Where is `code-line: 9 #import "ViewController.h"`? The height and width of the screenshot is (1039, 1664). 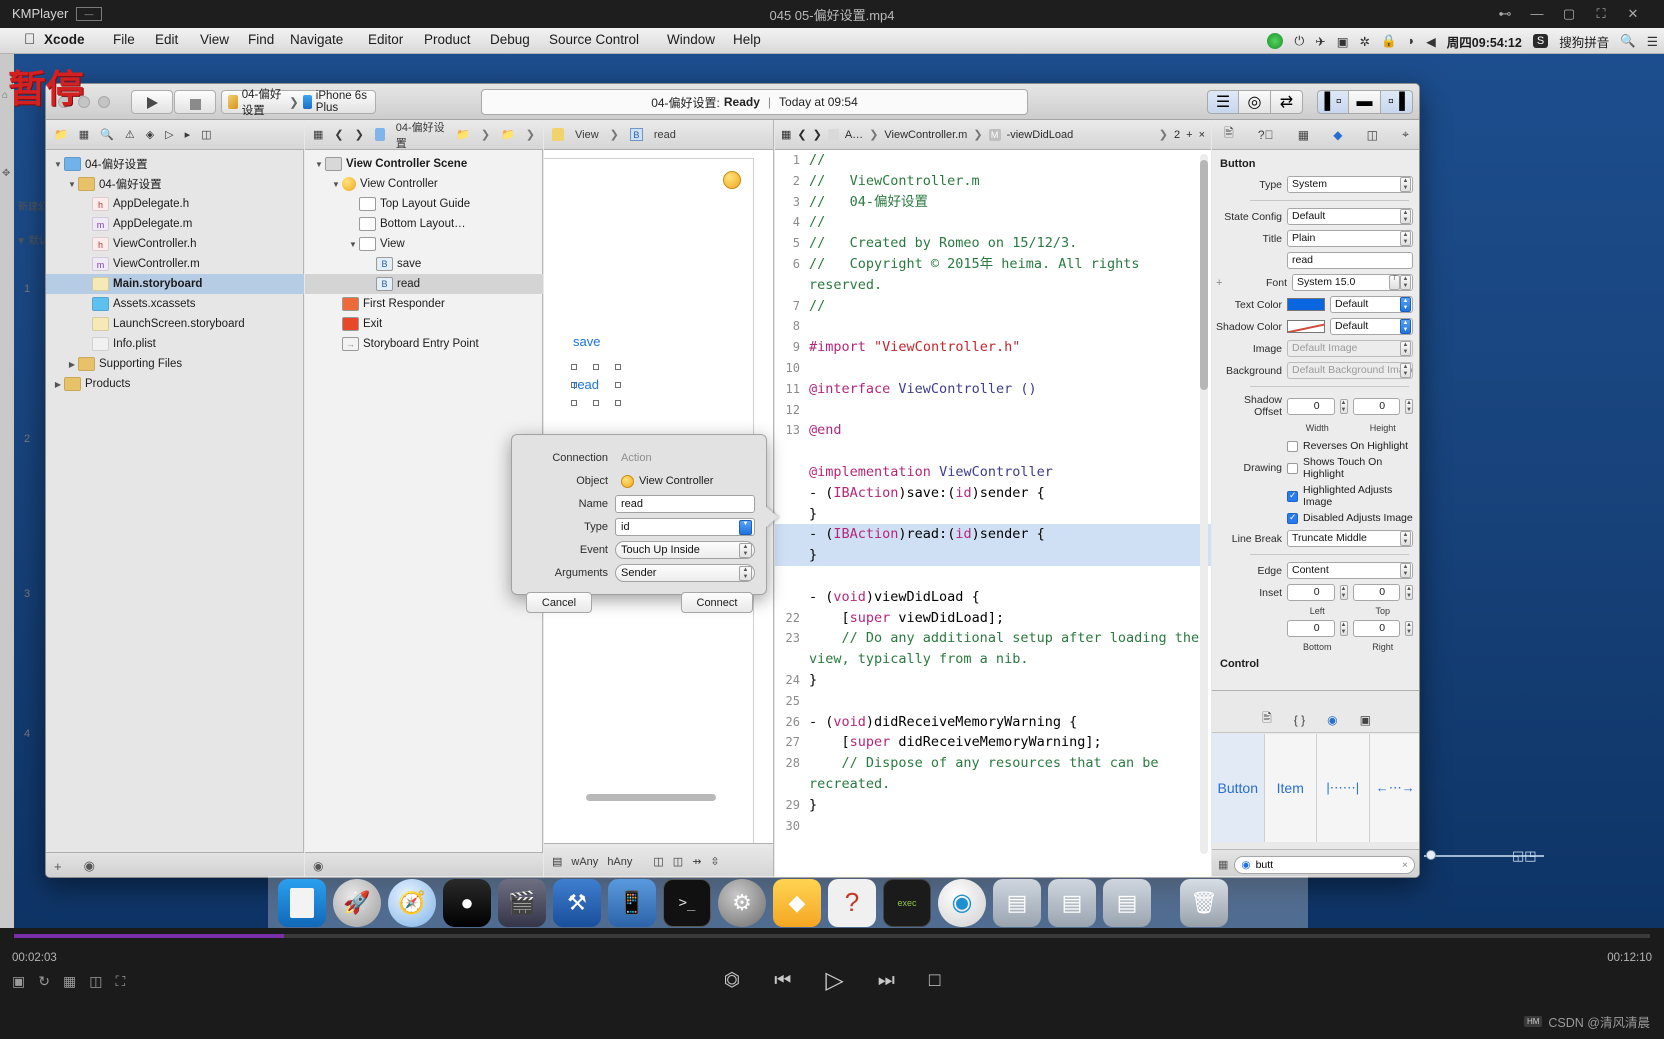 code-line: 9 #import "ViewController.h" is located at coordinates (993, 347).